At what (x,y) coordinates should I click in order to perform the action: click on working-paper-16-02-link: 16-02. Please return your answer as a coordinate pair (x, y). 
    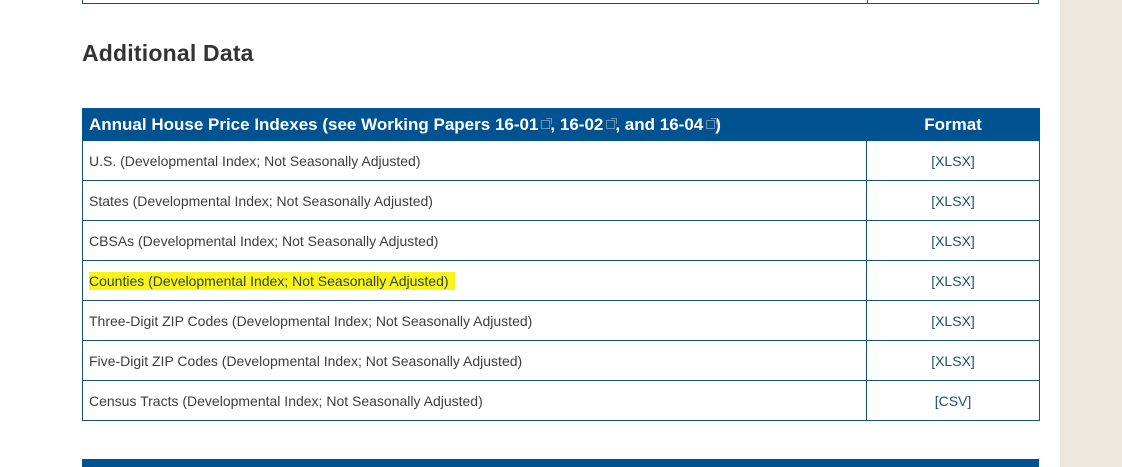
    Looking at the image, I should click on (589, 124).